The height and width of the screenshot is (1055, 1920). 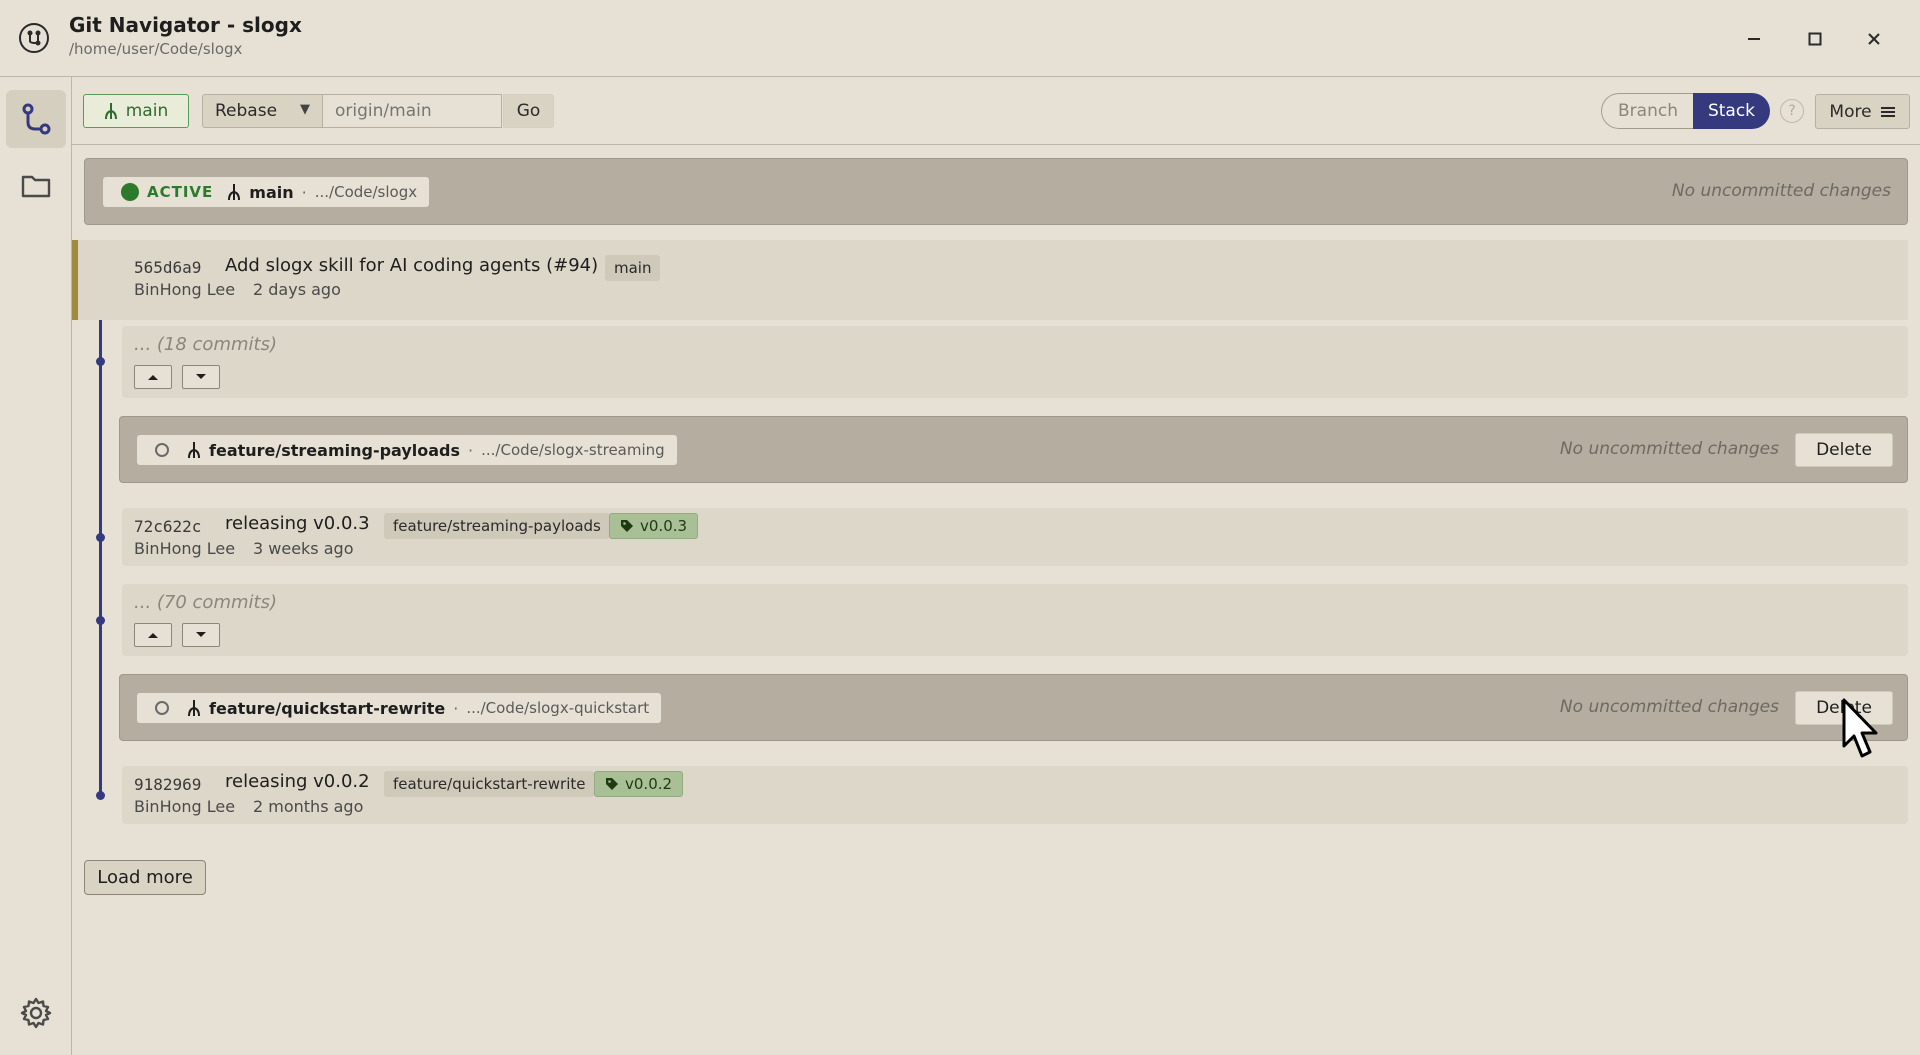 I want to click on strategy-select: Rebase ▼, so click(x=262, y=111).